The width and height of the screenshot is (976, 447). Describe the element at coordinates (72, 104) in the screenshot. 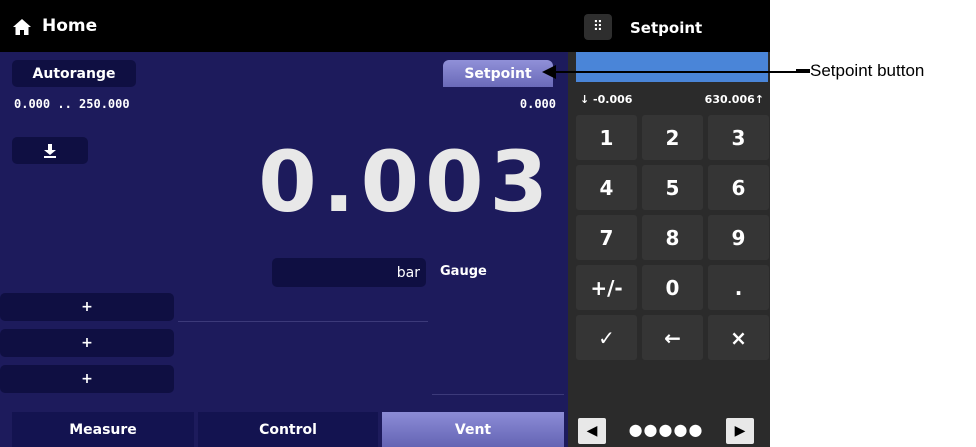

I see `range-text: 0.000 .. 250.000` at that location.